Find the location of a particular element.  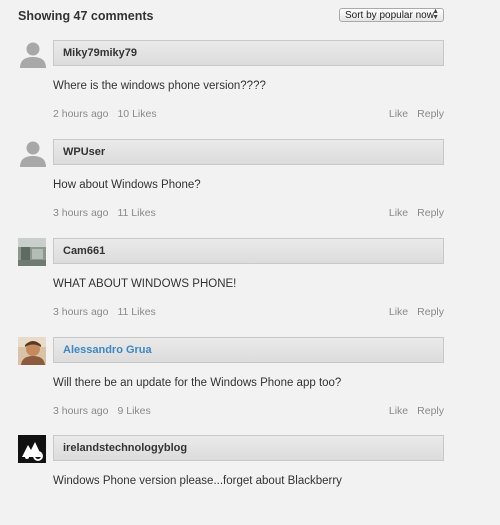

comment-meta: 2 hours ago 10 Likes is located at coordinates (105, 114).